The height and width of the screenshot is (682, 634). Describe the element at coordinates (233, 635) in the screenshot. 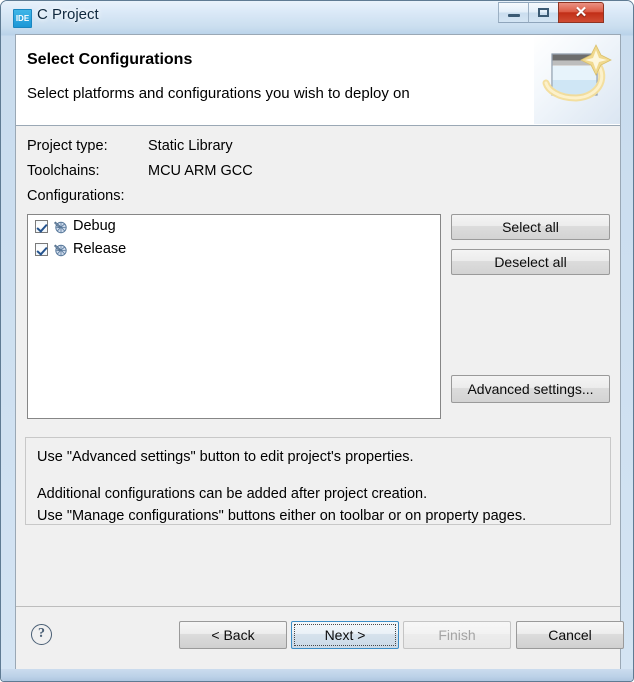

I see `back-button: < Back` at that location.